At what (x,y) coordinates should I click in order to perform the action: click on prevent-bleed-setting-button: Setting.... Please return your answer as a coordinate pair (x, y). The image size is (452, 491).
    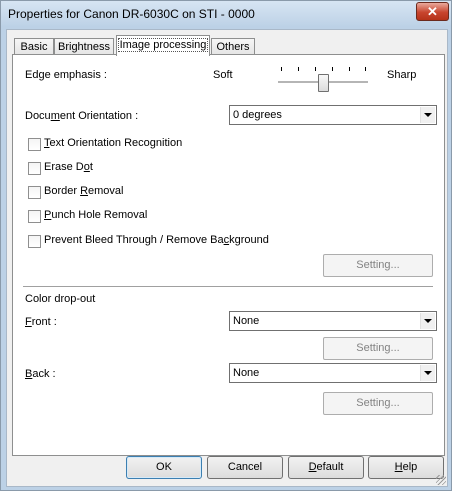
    Looking at the image, I should click on (378, 265).